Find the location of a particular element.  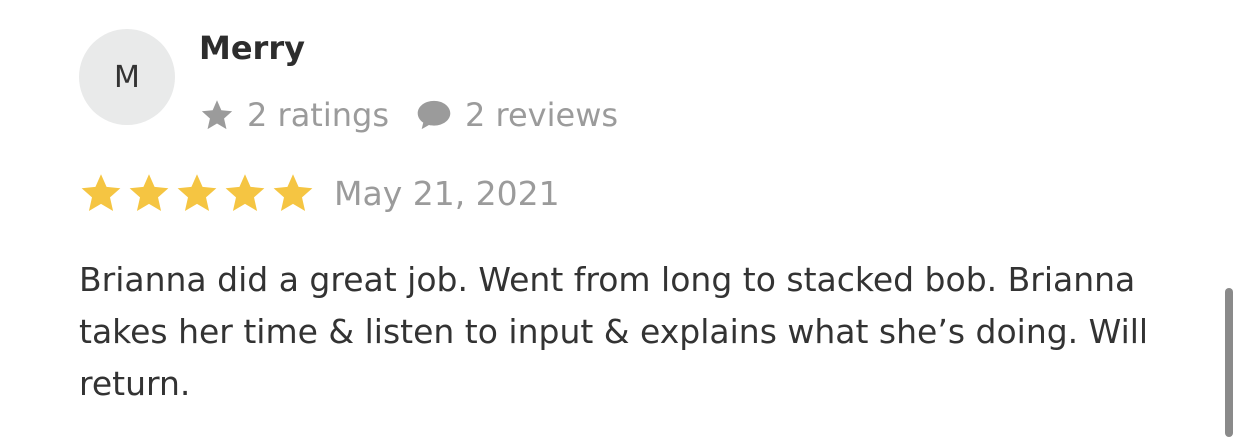

star-rating is located at coordinates (198, 193).